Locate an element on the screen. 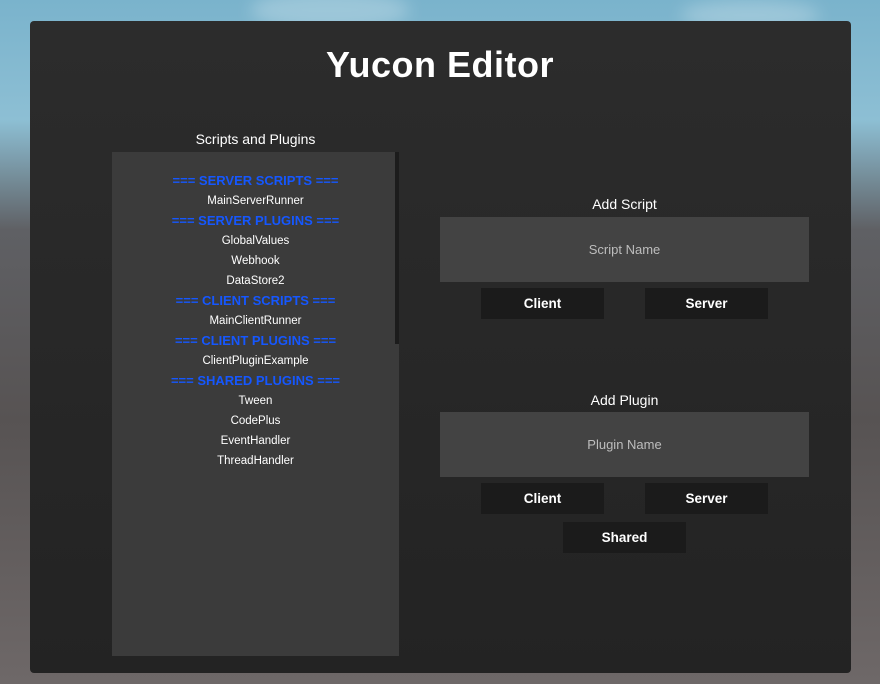  list-item: MainClientRunner is located at coordinates (255, 321).